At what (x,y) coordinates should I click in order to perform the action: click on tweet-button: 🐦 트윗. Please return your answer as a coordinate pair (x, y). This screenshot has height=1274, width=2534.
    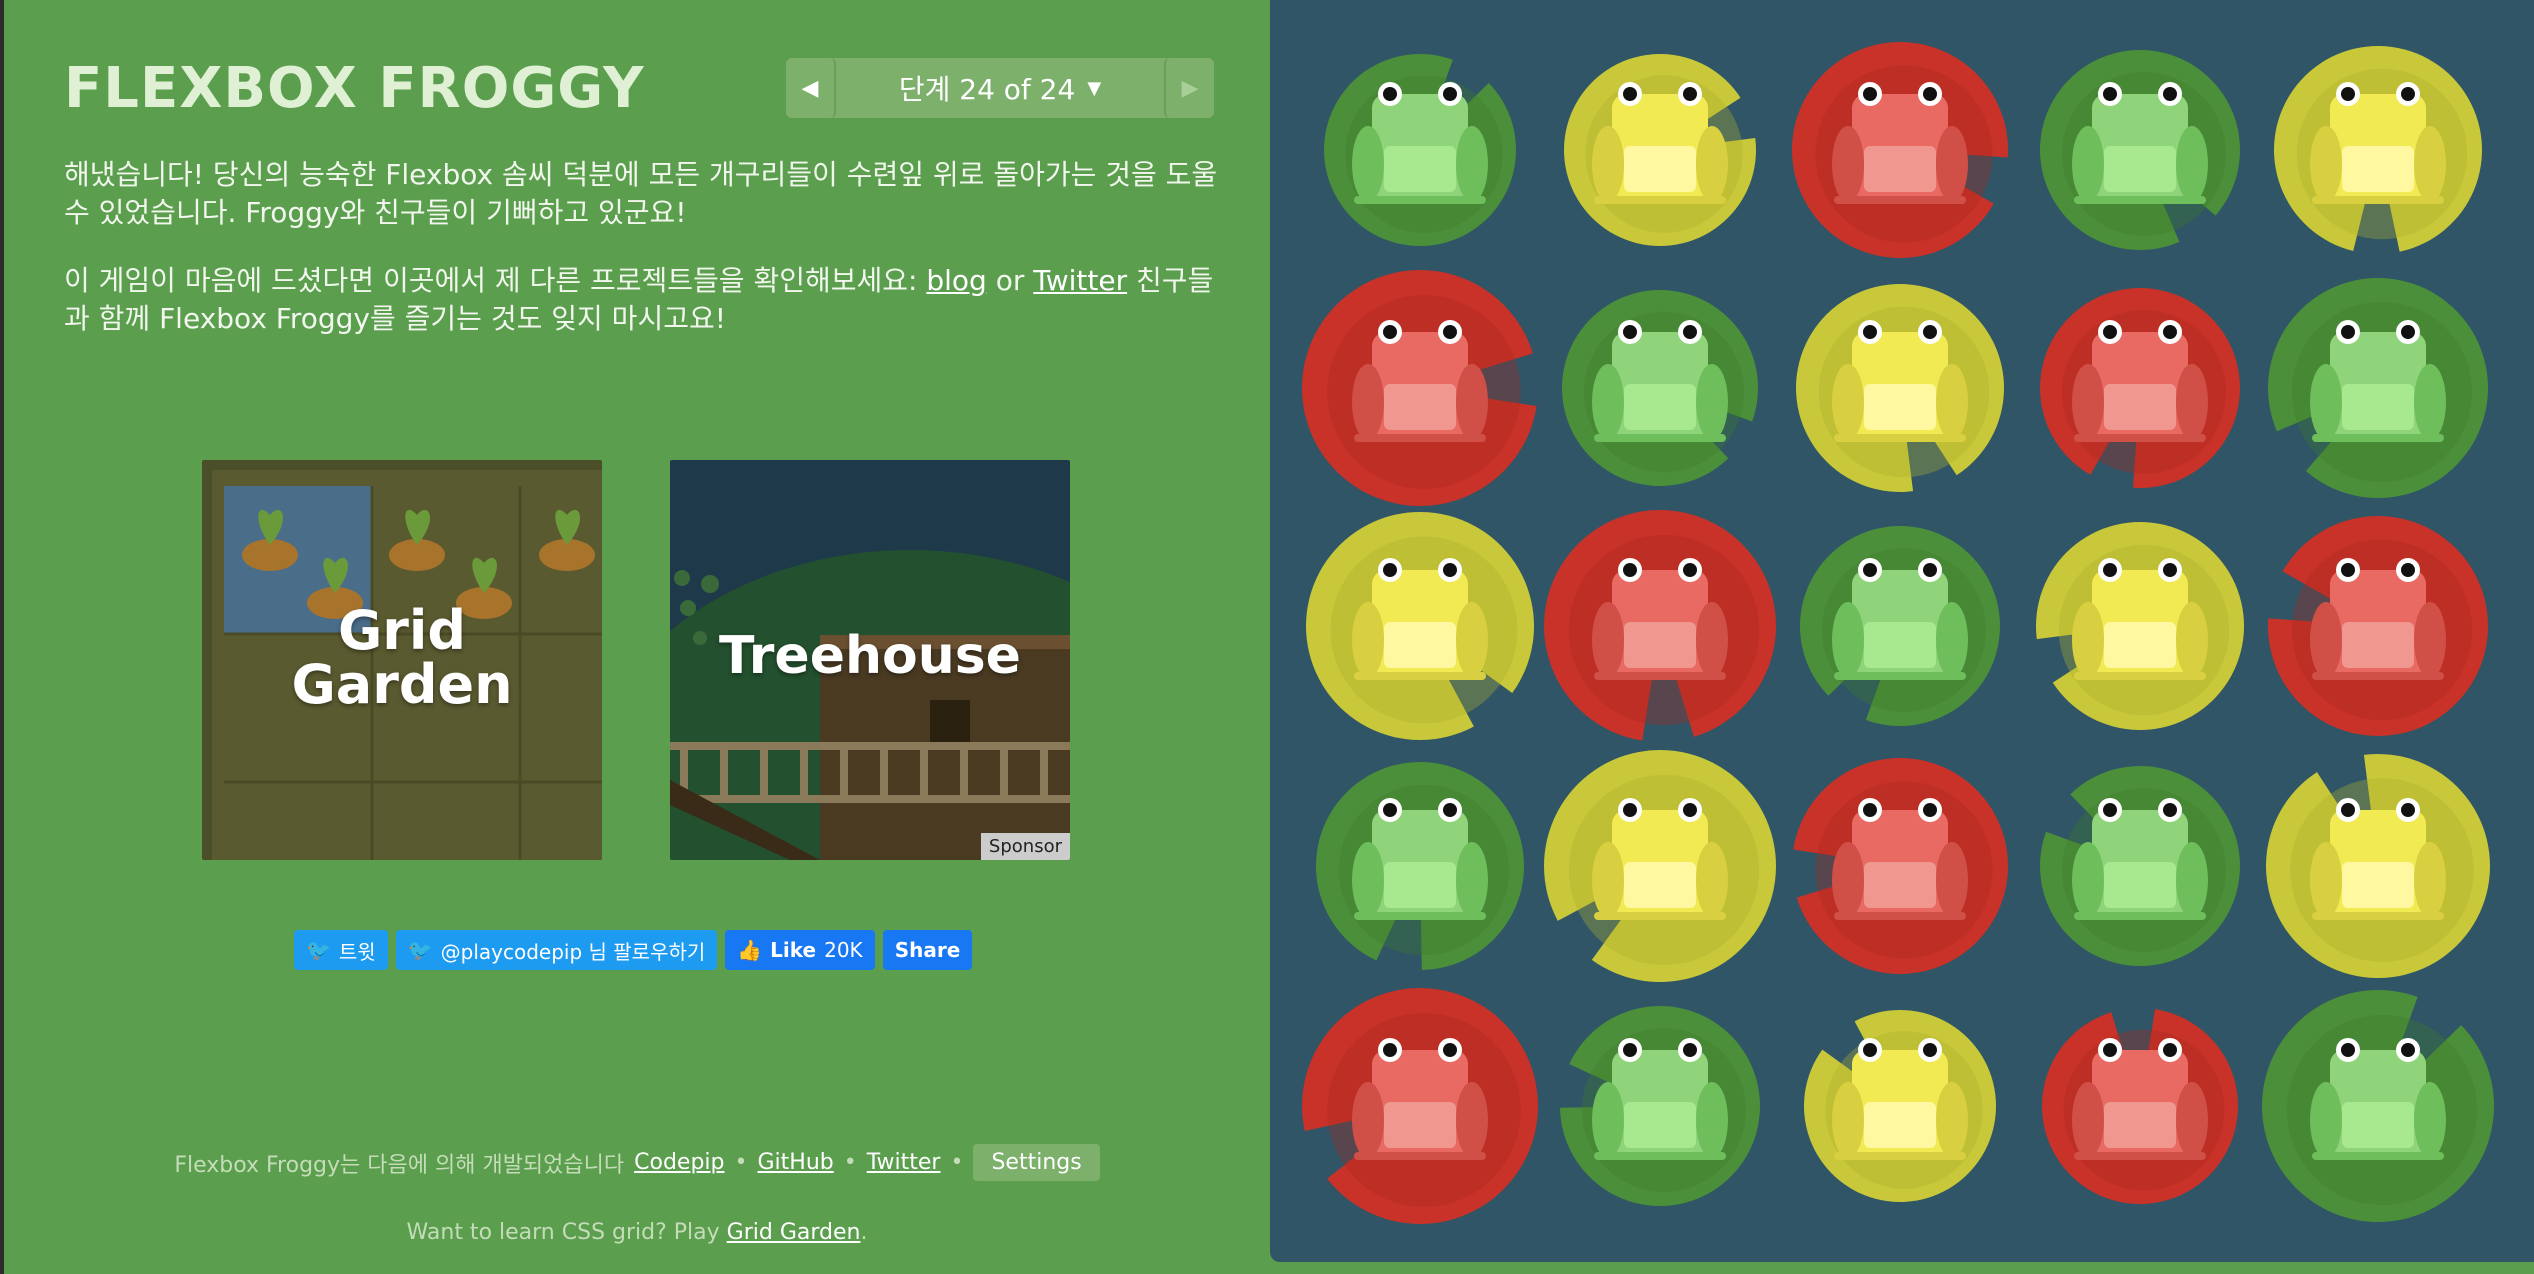
    Looking at the image, I should click on (341, 950).